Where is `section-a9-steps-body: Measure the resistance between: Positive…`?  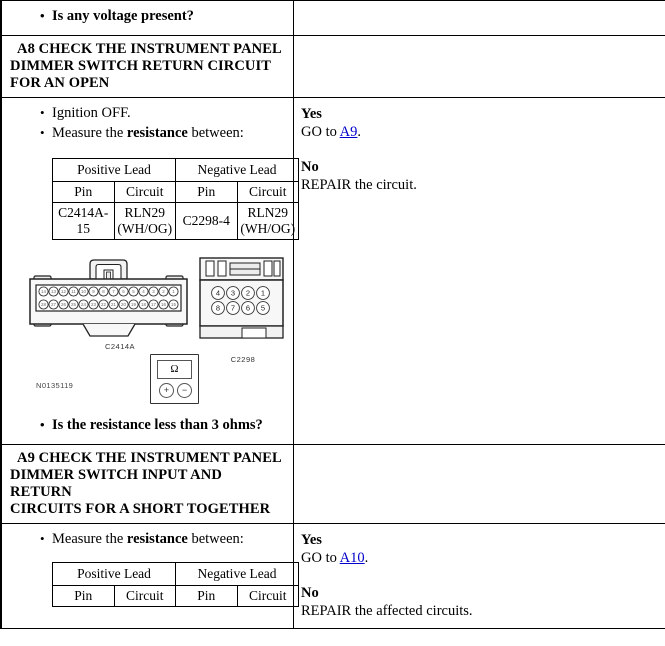 section-a9-steps-body: Measure the resistance between: Positive… is located at coordinates (150, 569).